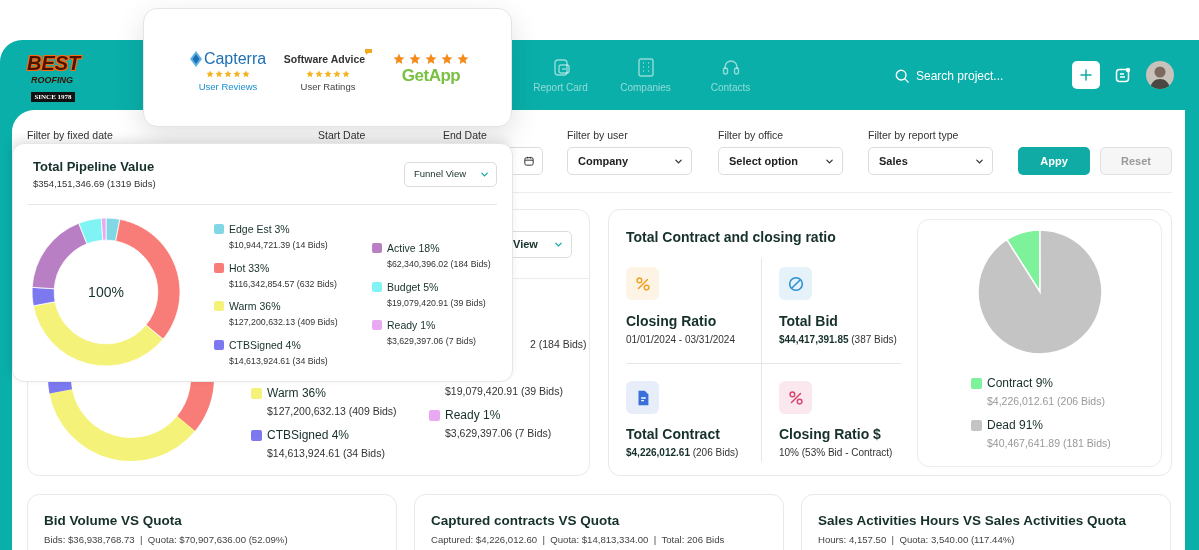 Image resolution: width=1199 pixels, height=550 pixels. What do you see at coordinates (930, 161) in the screenshot?
I see `select-field: Sales` at bounding box center [930, 161].